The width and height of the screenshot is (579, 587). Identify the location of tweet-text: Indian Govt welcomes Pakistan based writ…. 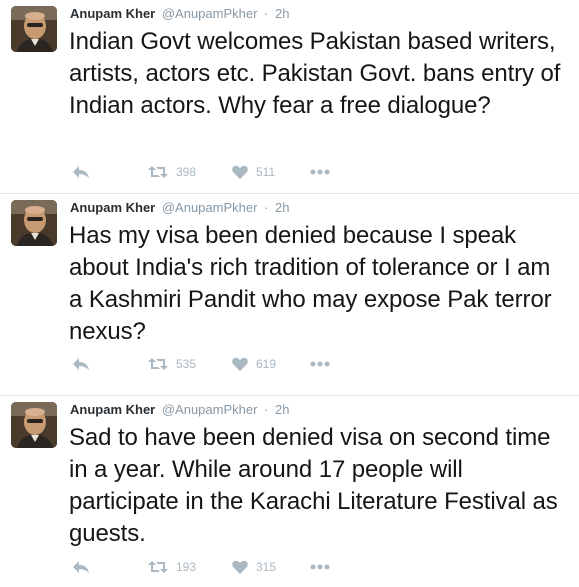
(315, 73).